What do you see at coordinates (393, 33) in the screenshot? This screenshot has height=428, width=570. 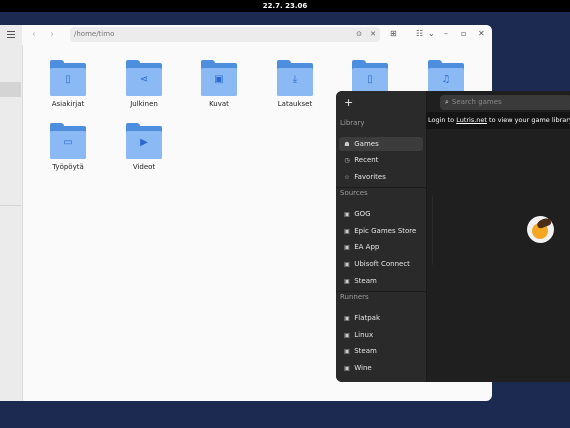 I see `new-folder-icon: ⊞` at bounding box center [393, 33].